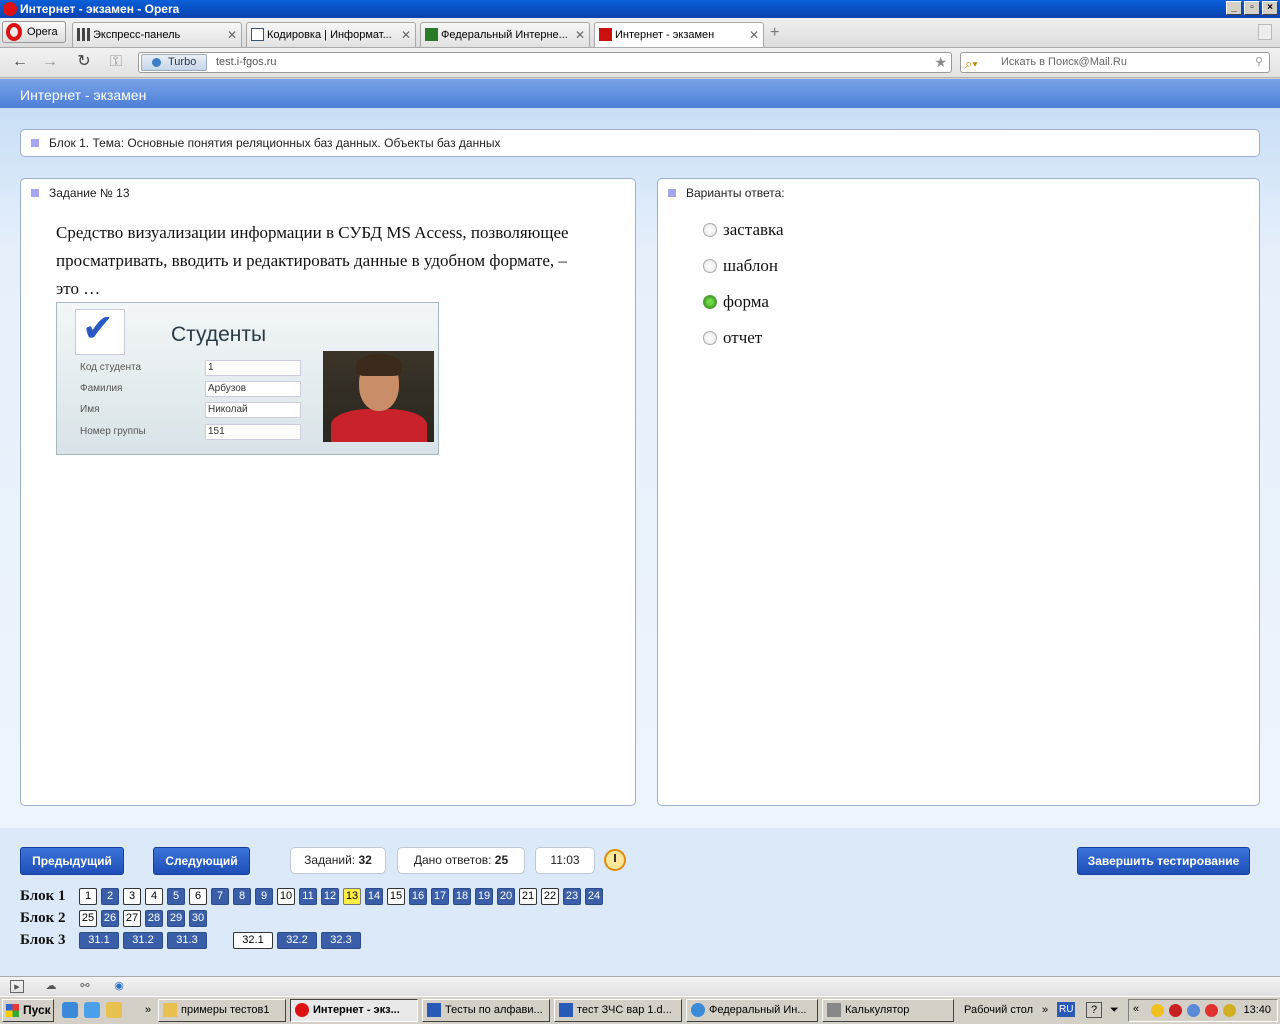  What do you see at coordinates (88, 918) in the screenshot?
I see `question-nav-button: 25` at bounding box center [88, 918].